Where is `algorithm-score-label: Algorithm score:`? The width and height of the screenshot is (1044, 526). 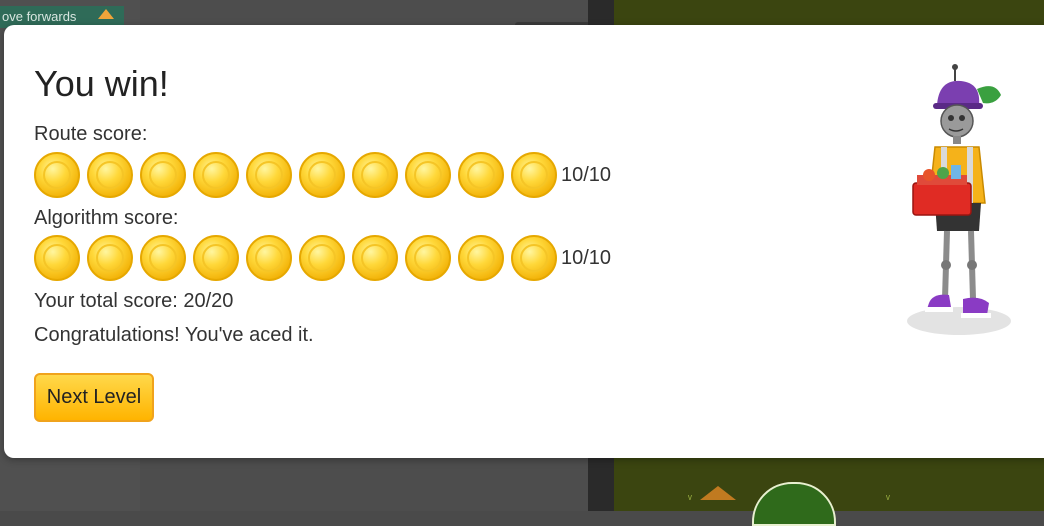 algorithm-score-label: Algorithm score: is located at coordinates (106, 218).